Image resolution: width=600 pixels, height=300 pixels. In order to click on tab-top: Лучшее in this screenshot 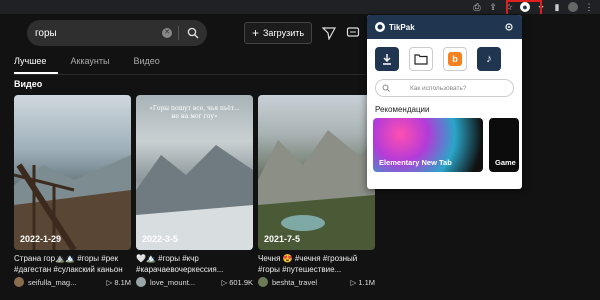, I will do `click(36, 65)`.